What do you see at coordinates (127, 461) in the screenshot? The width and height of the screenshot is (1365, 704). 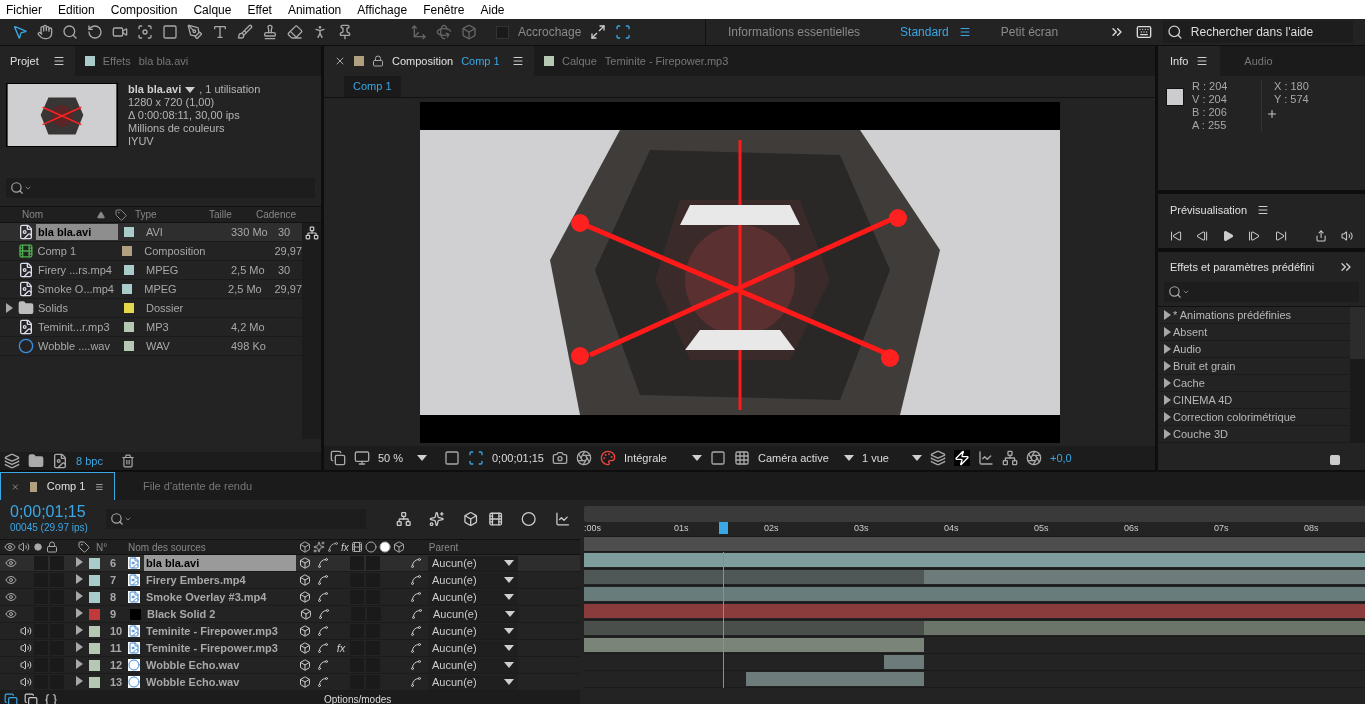 I see `delete-icon` at bounding box center [127, 461].